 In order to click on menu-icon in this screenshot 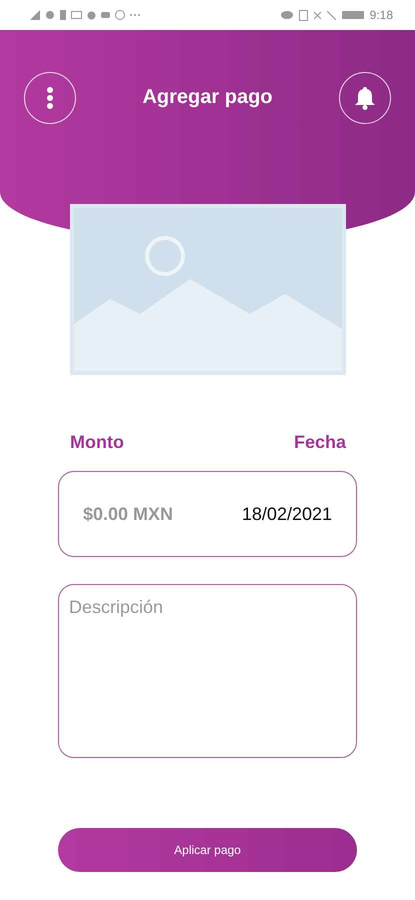, I will do `click(50, 98)`.